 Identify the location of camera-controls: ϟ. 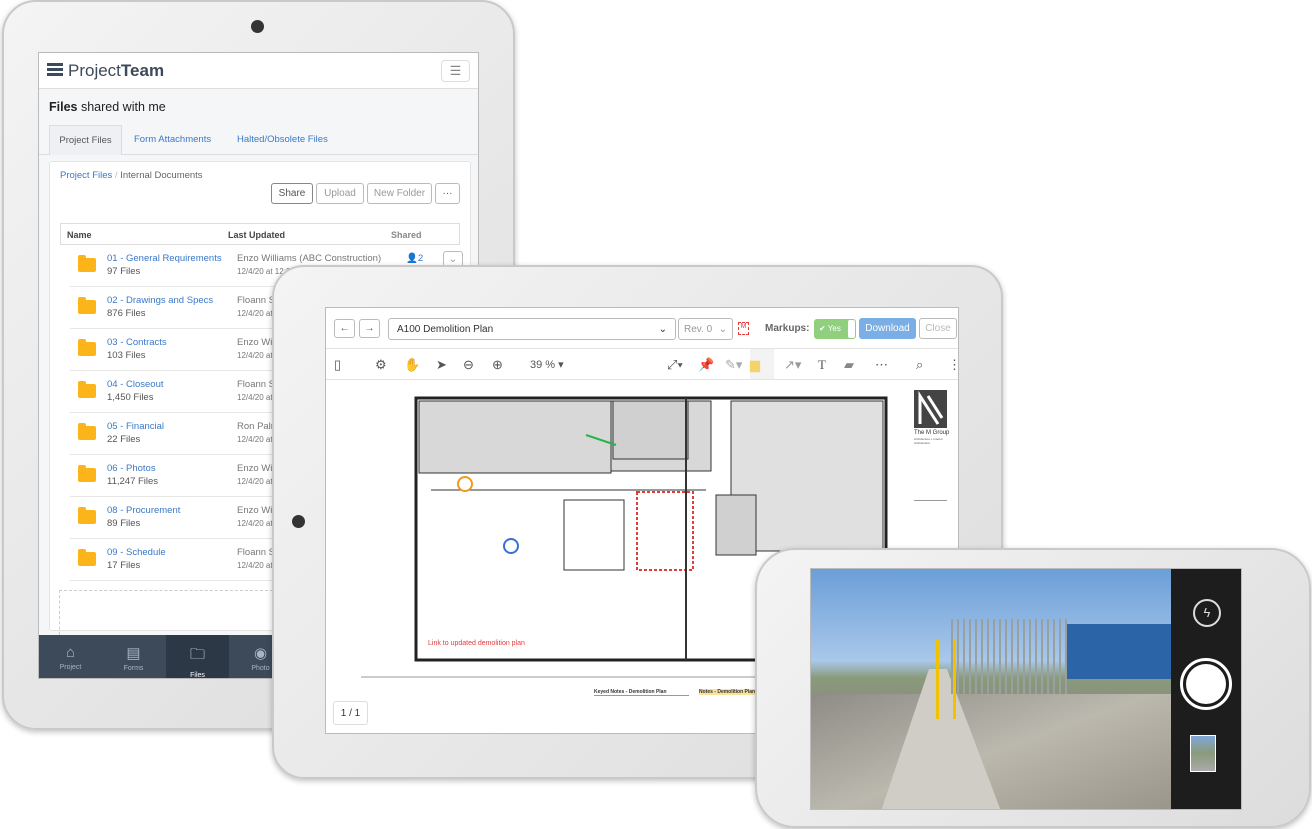
(1206, 689).